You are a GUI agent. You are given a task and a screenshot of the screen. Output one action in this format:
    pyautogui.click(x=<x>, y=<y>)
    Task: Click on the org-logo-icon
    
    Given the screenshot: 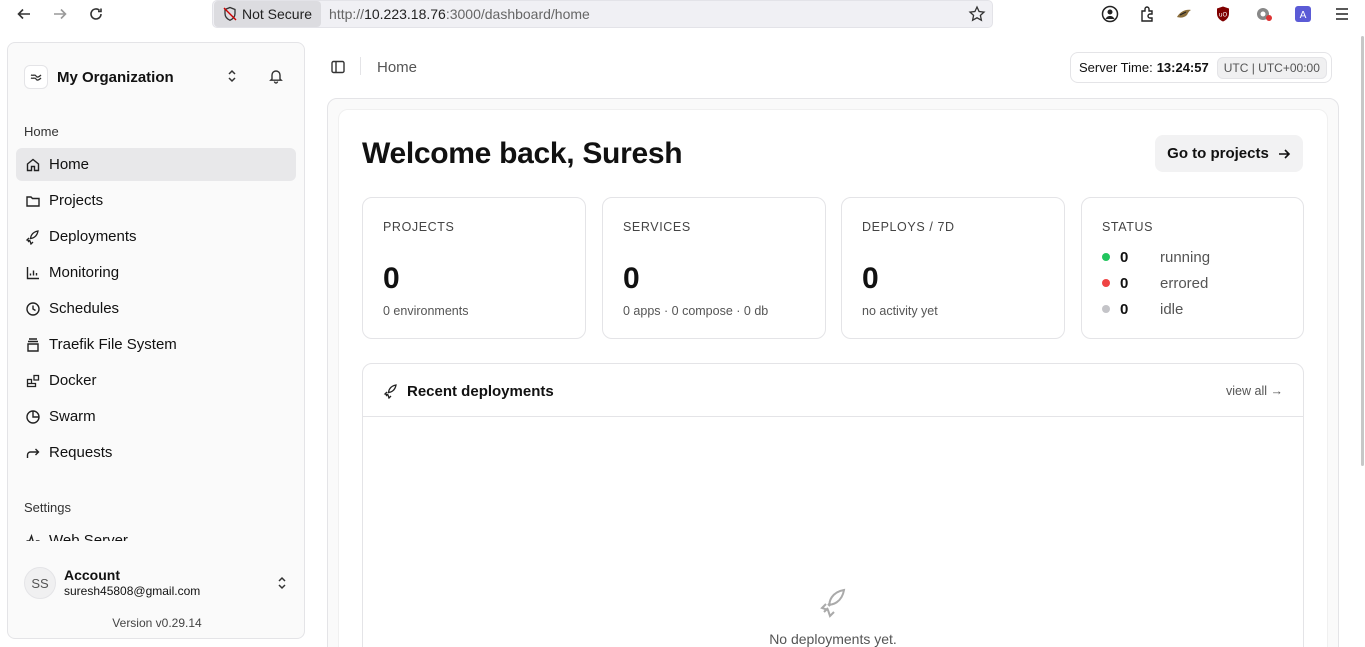 What is the action you would take?
    pyautogui.click(x=36, y=77)
    